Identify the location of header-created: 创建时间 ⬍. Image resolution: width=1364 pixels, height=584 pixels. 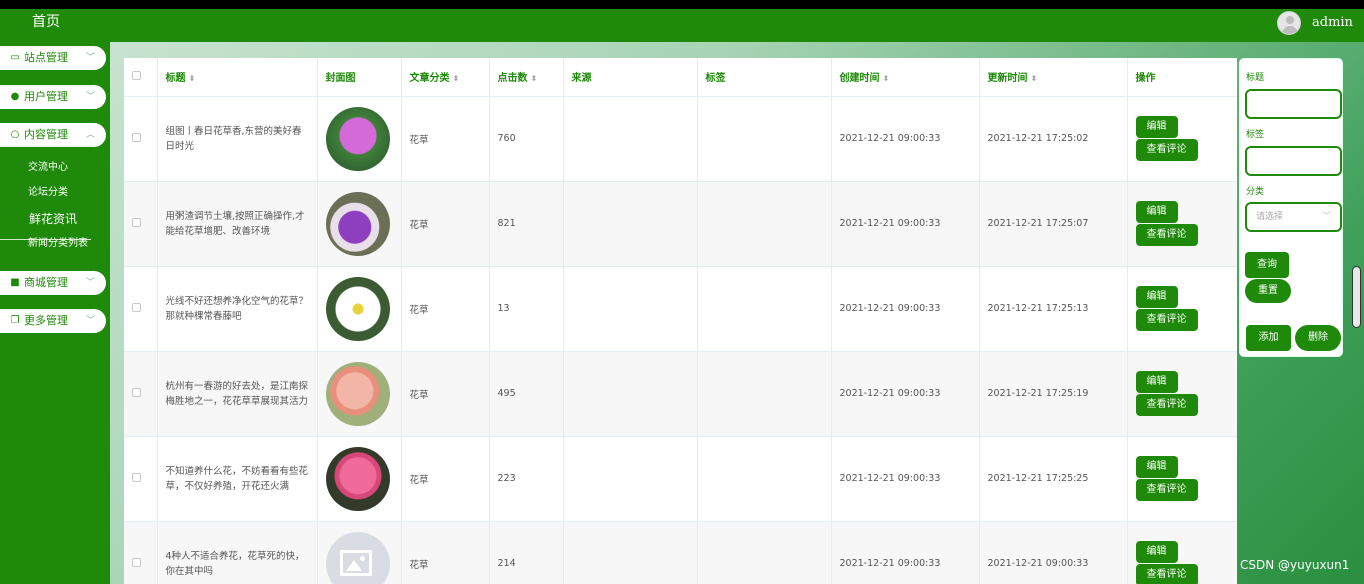
(905, 77).